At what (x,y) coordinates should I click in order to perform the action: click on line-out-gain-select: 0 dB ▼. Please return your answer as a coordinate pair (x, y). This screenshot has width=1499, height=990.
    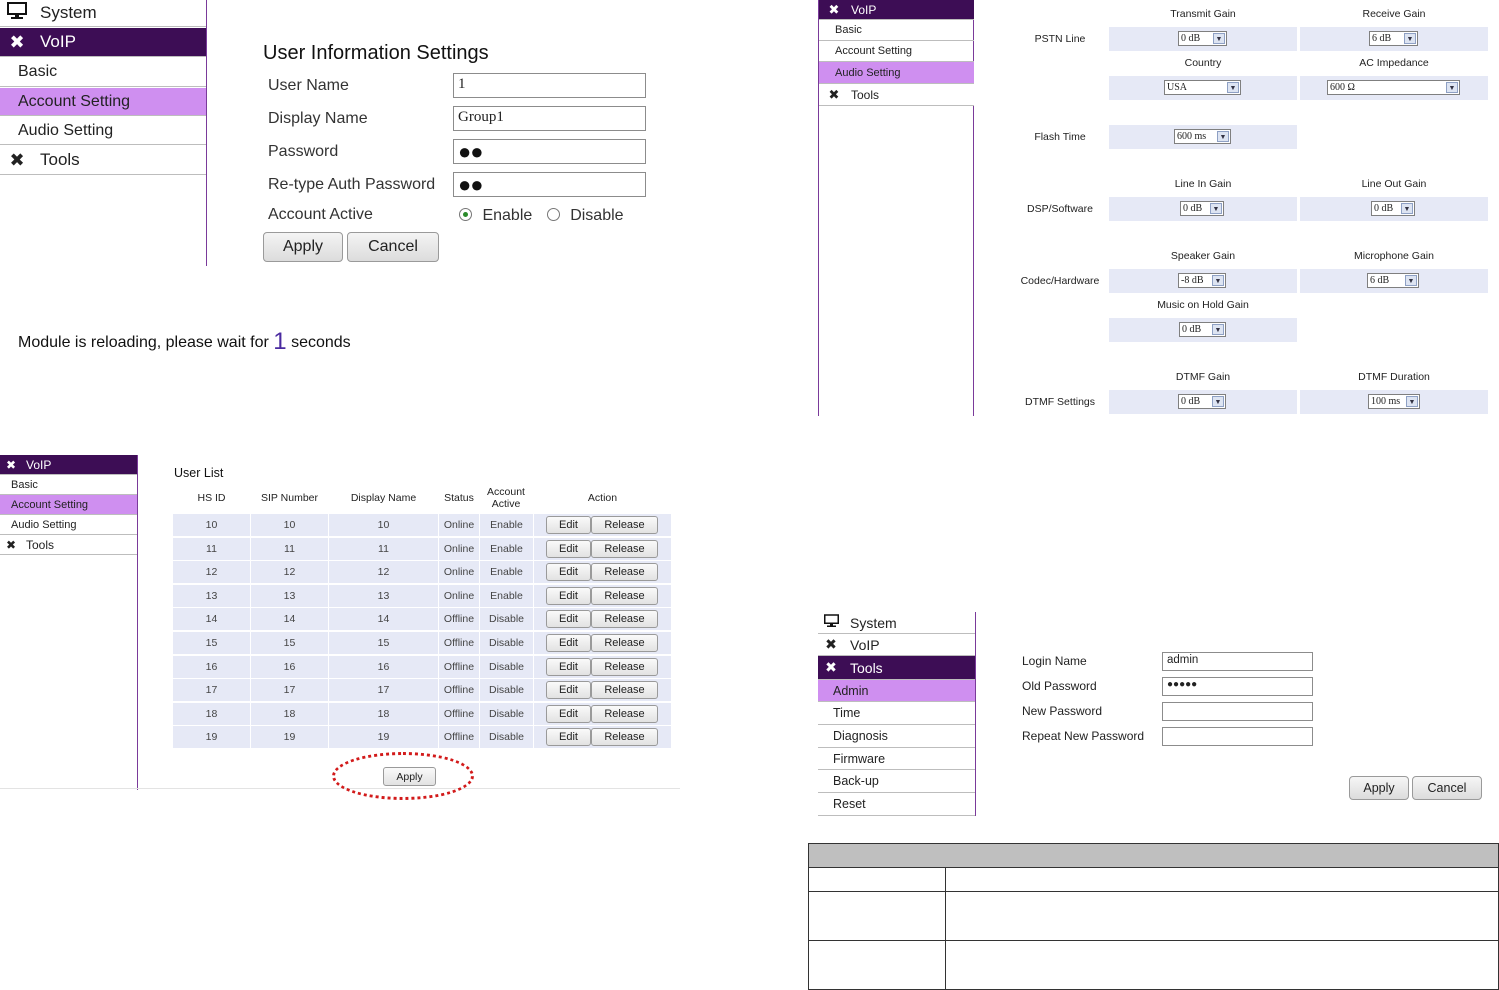
    Looking at the image, I should click on (1393, 208).